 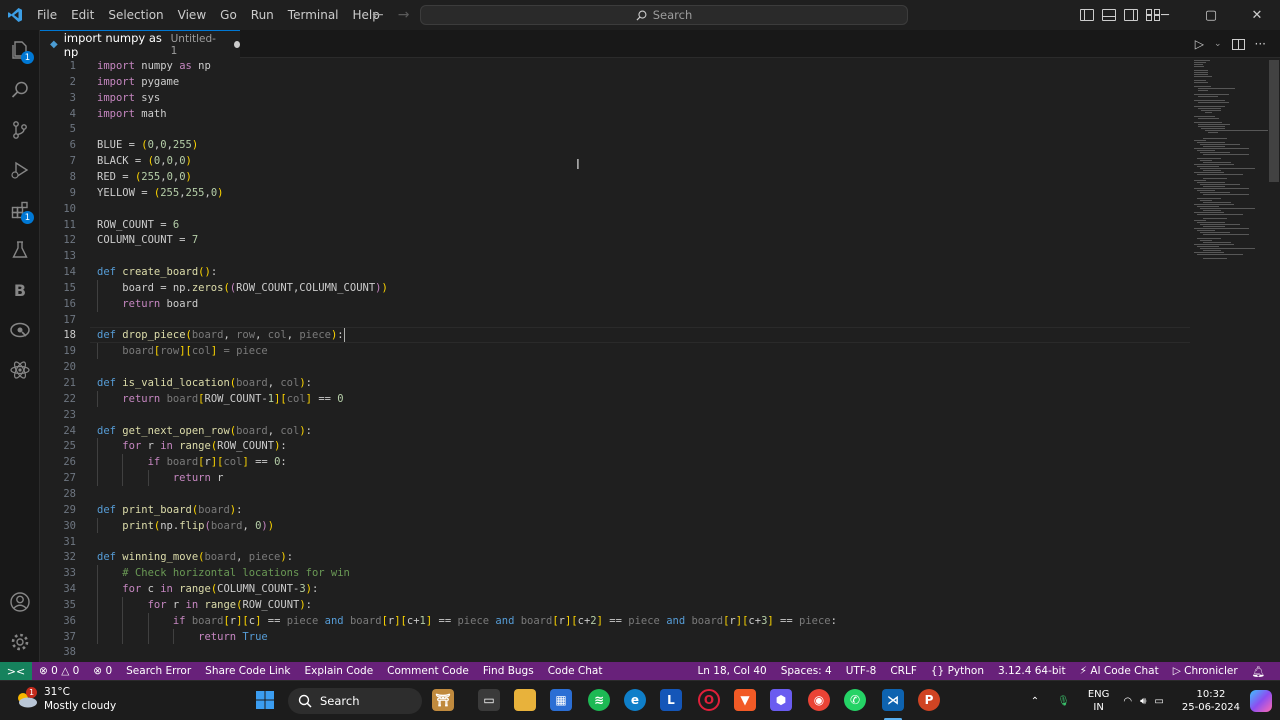 I want to click on end-of-line: CRLF, so click(x=903, y=671).